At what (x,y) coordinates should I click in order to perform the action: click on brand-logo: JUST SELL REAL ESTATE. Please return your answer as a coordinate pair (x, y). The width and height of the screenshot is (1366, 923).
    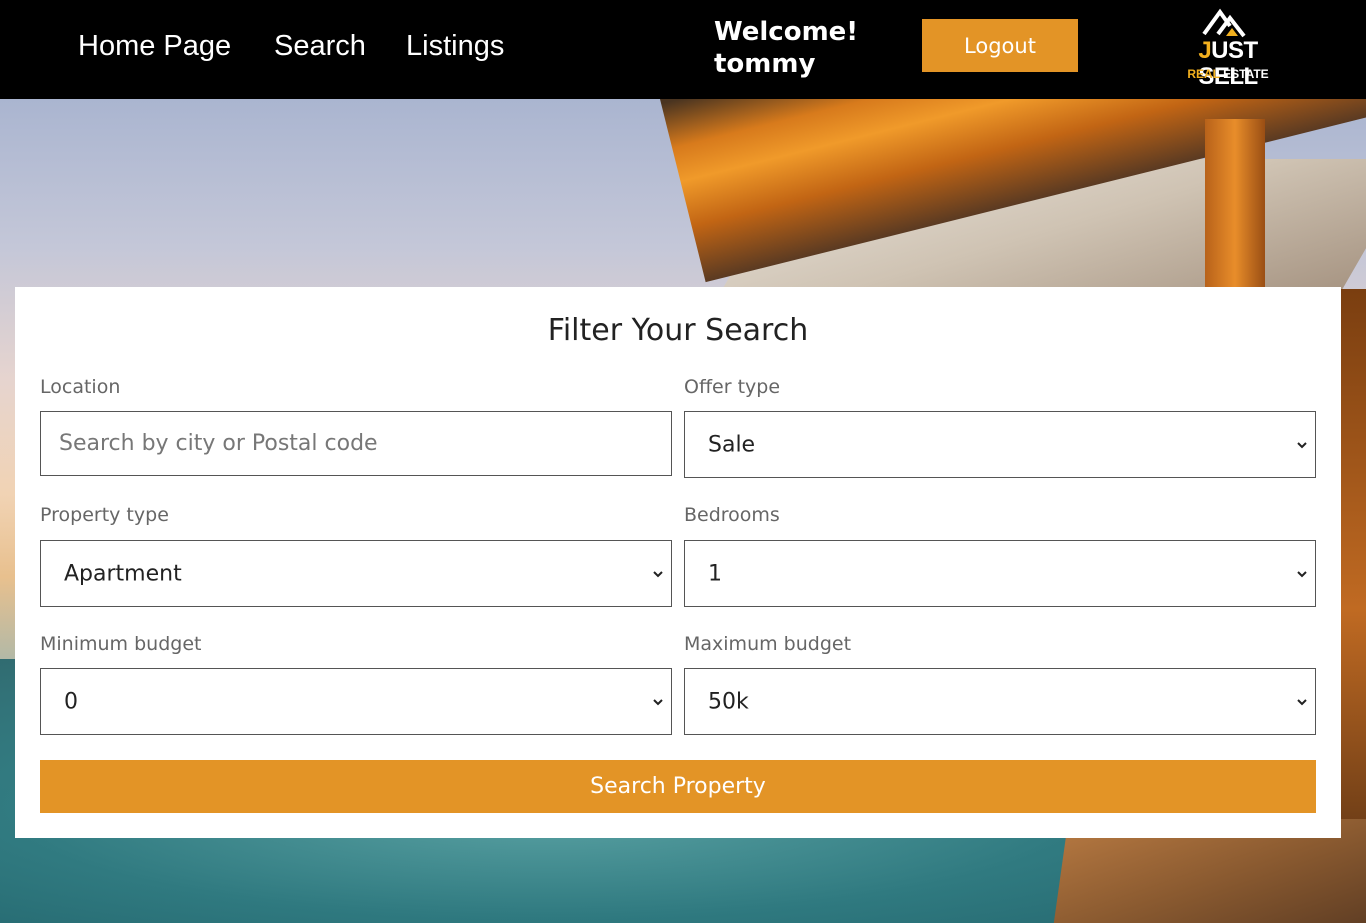
    Looking at the image, I should click on (1228, 48).